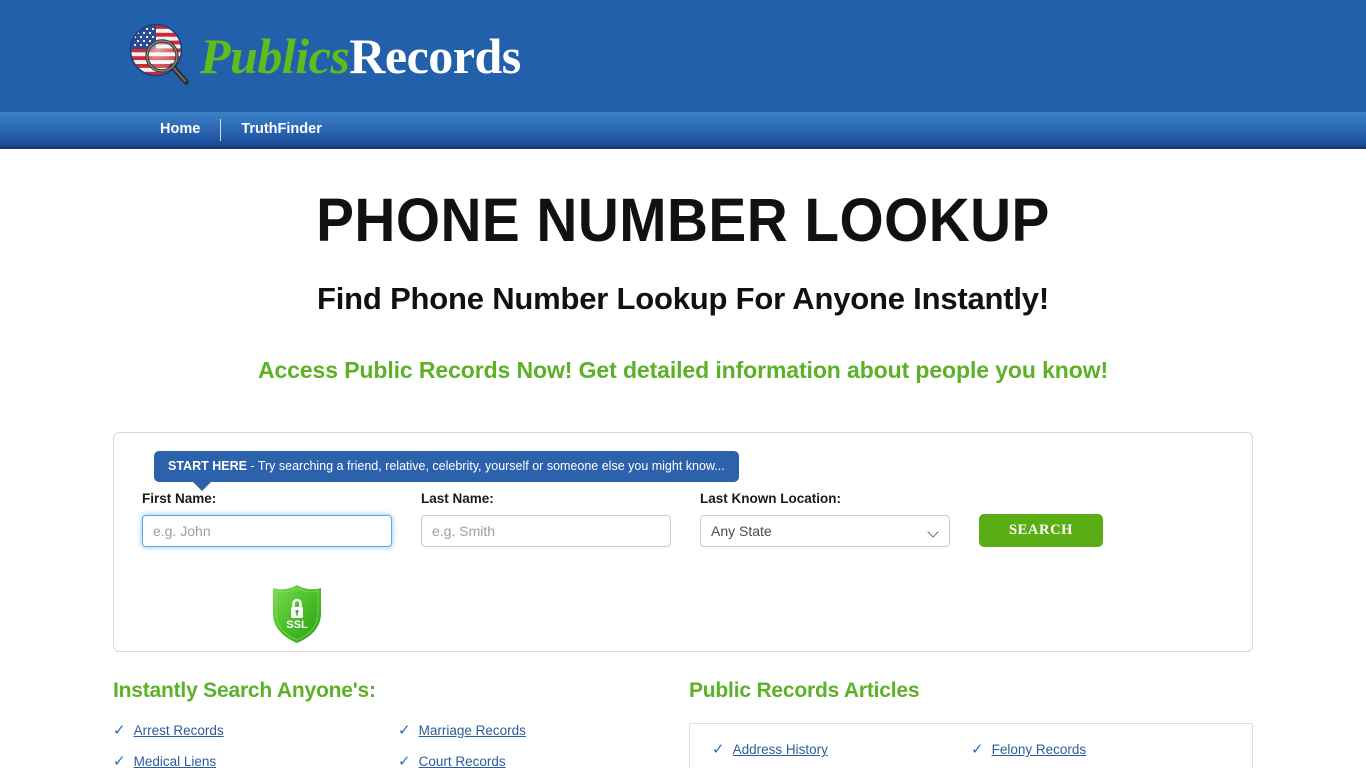 The height and width of the screenshot is (768, 1366). What do you see at coordinates (472, 730) in the screenshot?
I see `link-marriage-records: Marriage Records` at bounding box center [472, 730].